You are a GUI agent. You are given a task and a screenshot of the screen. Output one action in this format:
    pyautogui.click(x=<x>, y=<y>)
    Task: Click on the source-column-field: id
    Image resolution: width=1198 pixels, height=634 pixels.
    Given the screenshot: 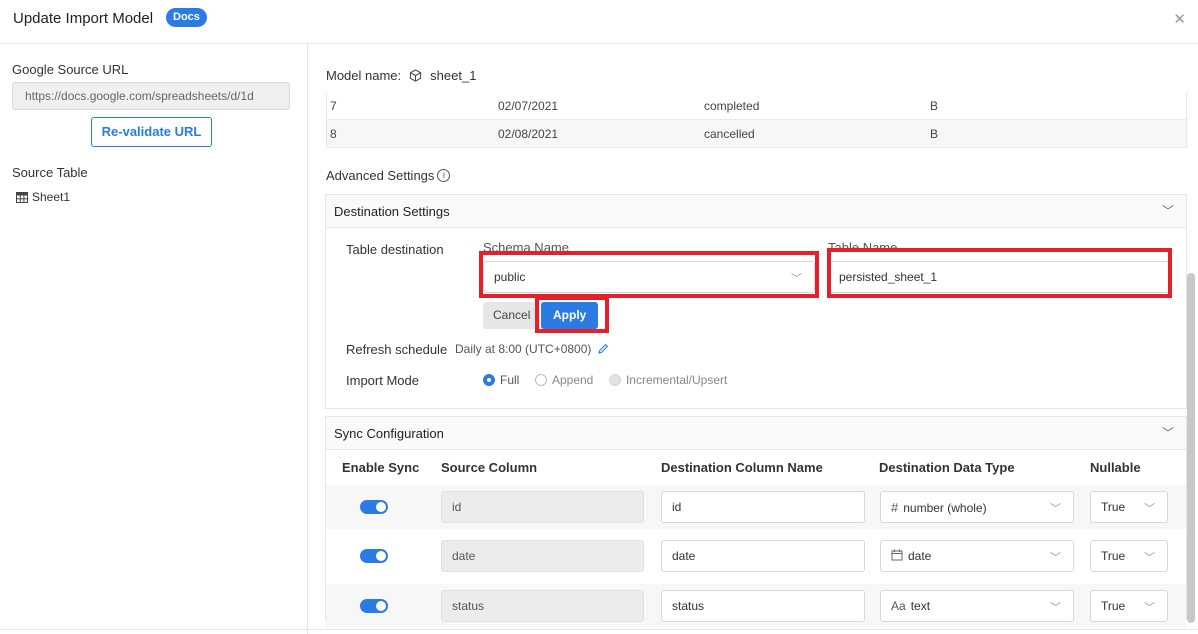 What is the action you would take?
    pyautogui.click(x=542, y=507)
    